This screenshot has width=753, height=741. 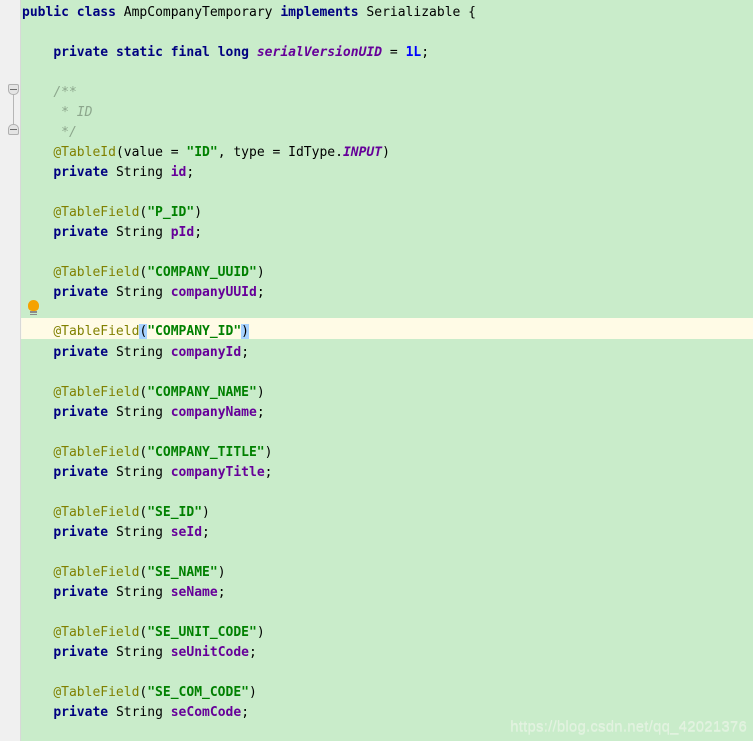 What do you see at coordinates (182, 232) in the screenshot?
I see `code-token-field: pId` at bounding box center [182, 232].